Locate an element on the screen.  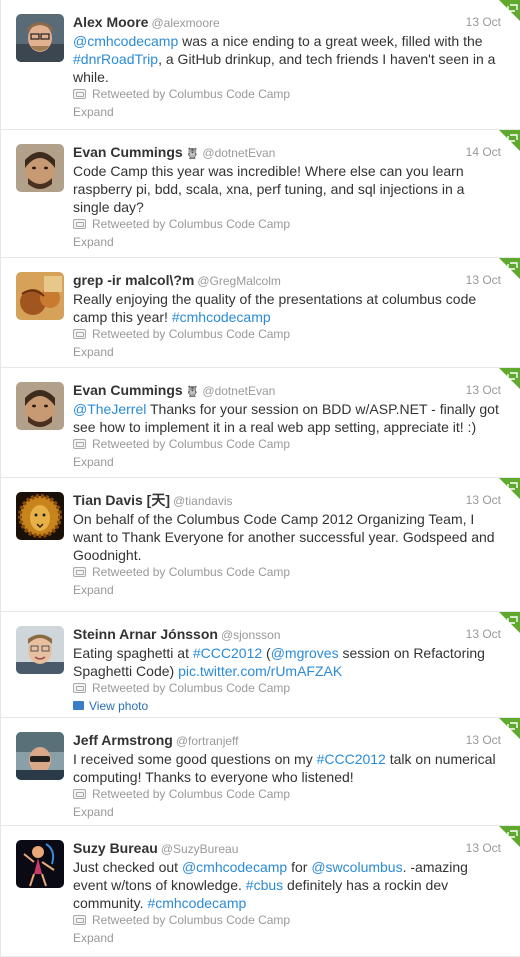
username: @sjonsson is located at coordinates (251, 635).